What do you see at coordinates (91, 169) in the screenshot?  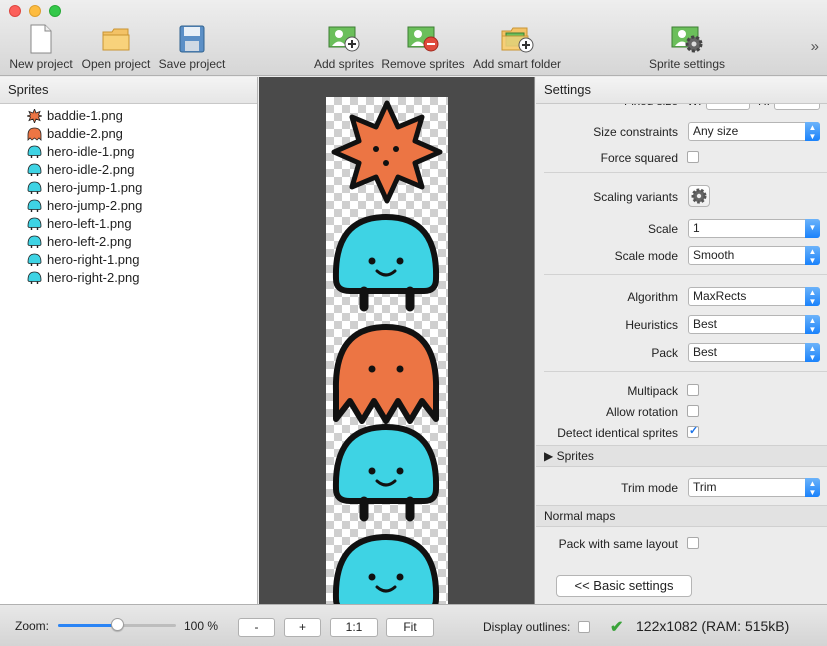 I see `sprite-file-name: hero-idle-2.png` at bounding box center [91, 169].